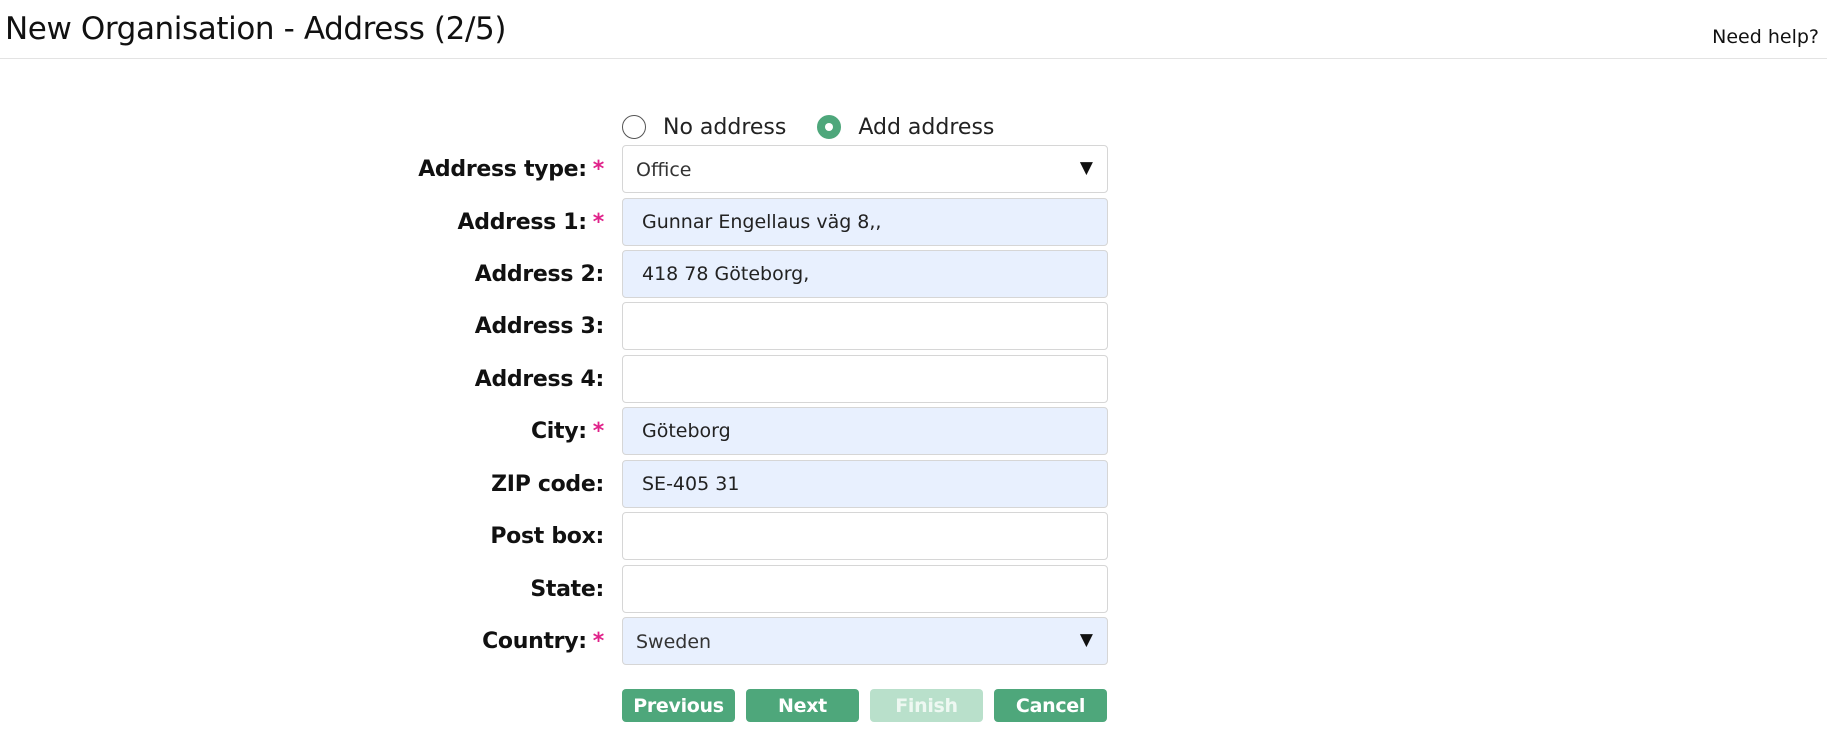 Image resolution: width=1827 pixels, height=735 pixels. What do you see at coordinates (634, 127) in the screenshot?
I see `no-address-radio` at bounding box center [634, 127].